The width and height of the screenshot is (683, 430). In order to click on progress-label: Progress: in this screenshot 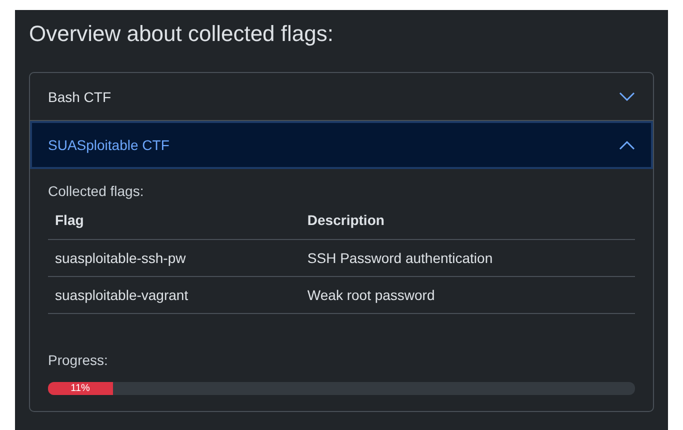, I will do `click(78, 360)`.